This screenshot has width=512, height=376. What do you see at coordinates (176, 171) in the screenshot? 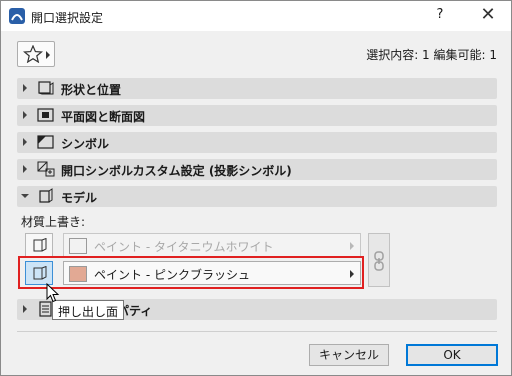
I see `panel-label: 開口シンボルカスタム設定 (投影シンボル)` at bounding box center [176, 171].